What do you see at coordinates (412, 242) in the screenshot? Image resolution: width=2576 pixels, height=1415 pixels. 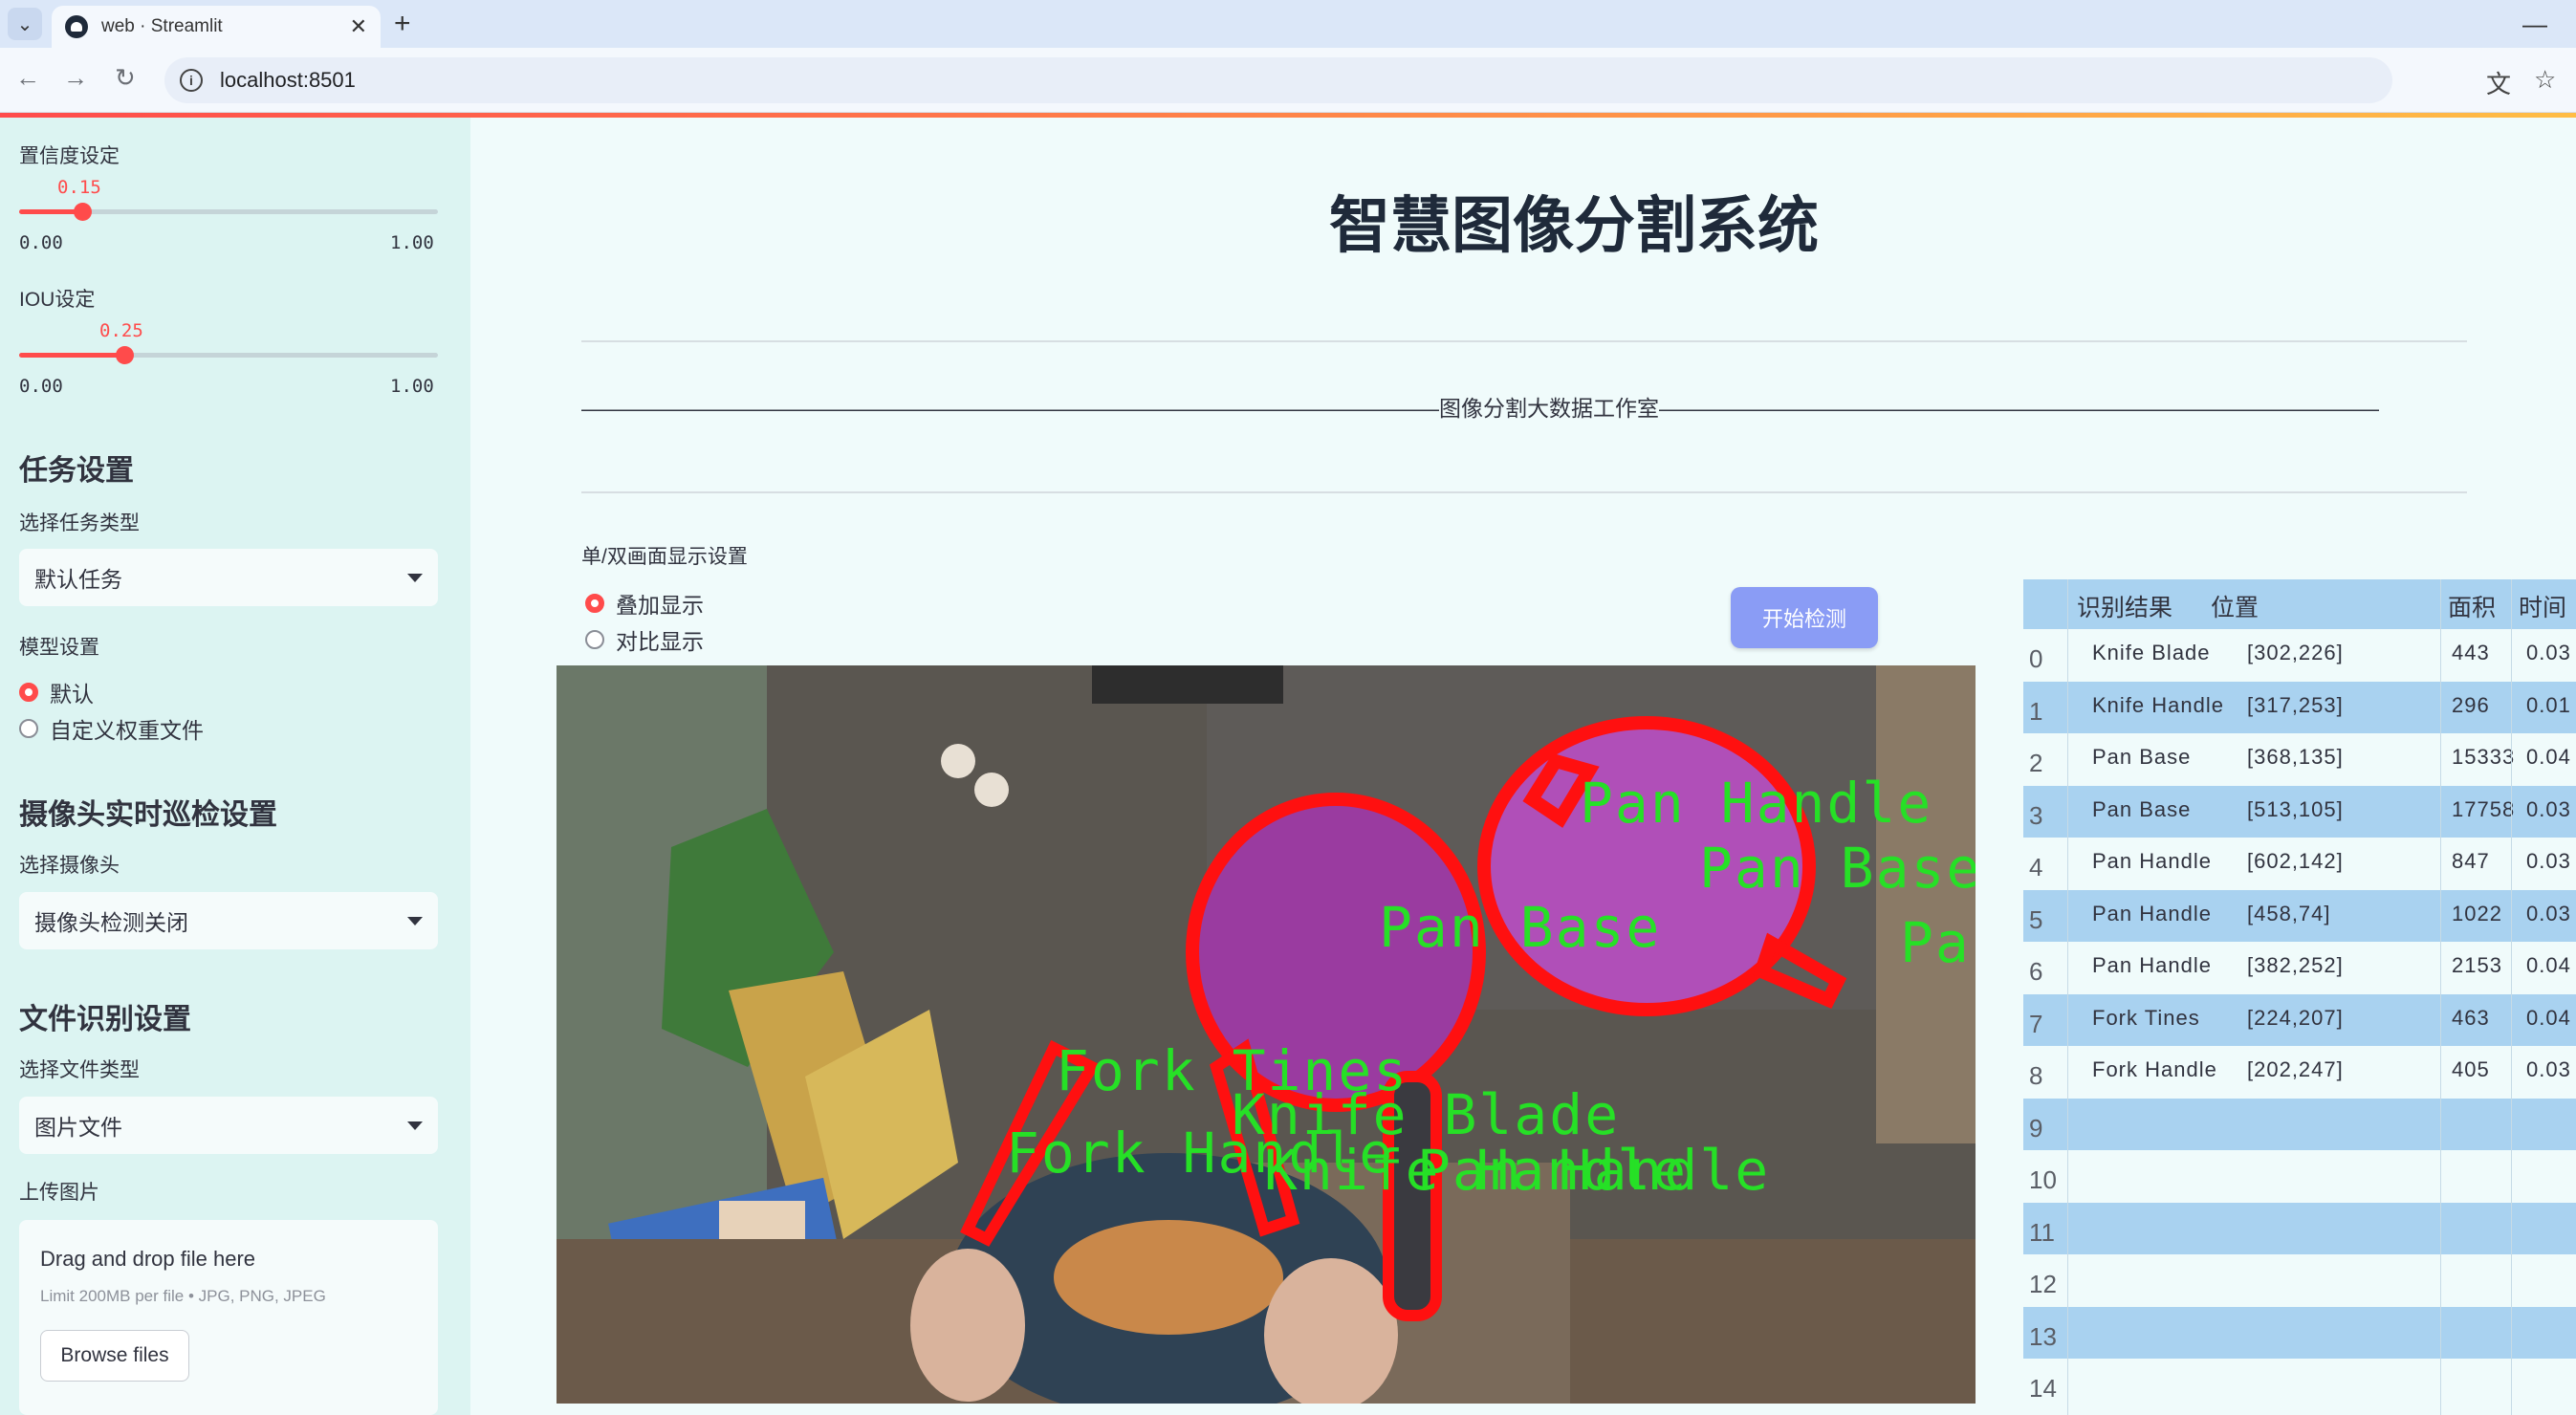 I see `confidence-max: 1.00` at bounding box center [412, 242].